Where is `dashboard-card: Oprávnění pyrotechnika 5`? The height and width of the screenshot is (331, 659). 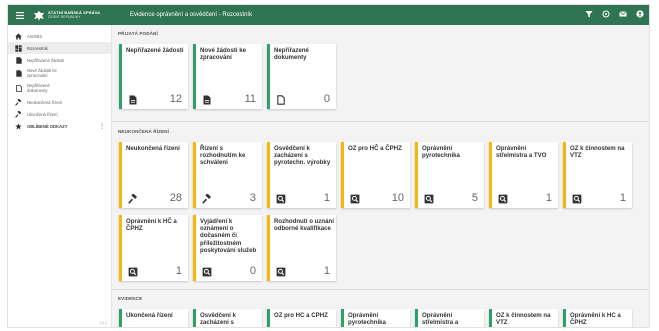 dashboard-card: Oprávnění pyrotechnika 5 is located at coordinates (449, 175).